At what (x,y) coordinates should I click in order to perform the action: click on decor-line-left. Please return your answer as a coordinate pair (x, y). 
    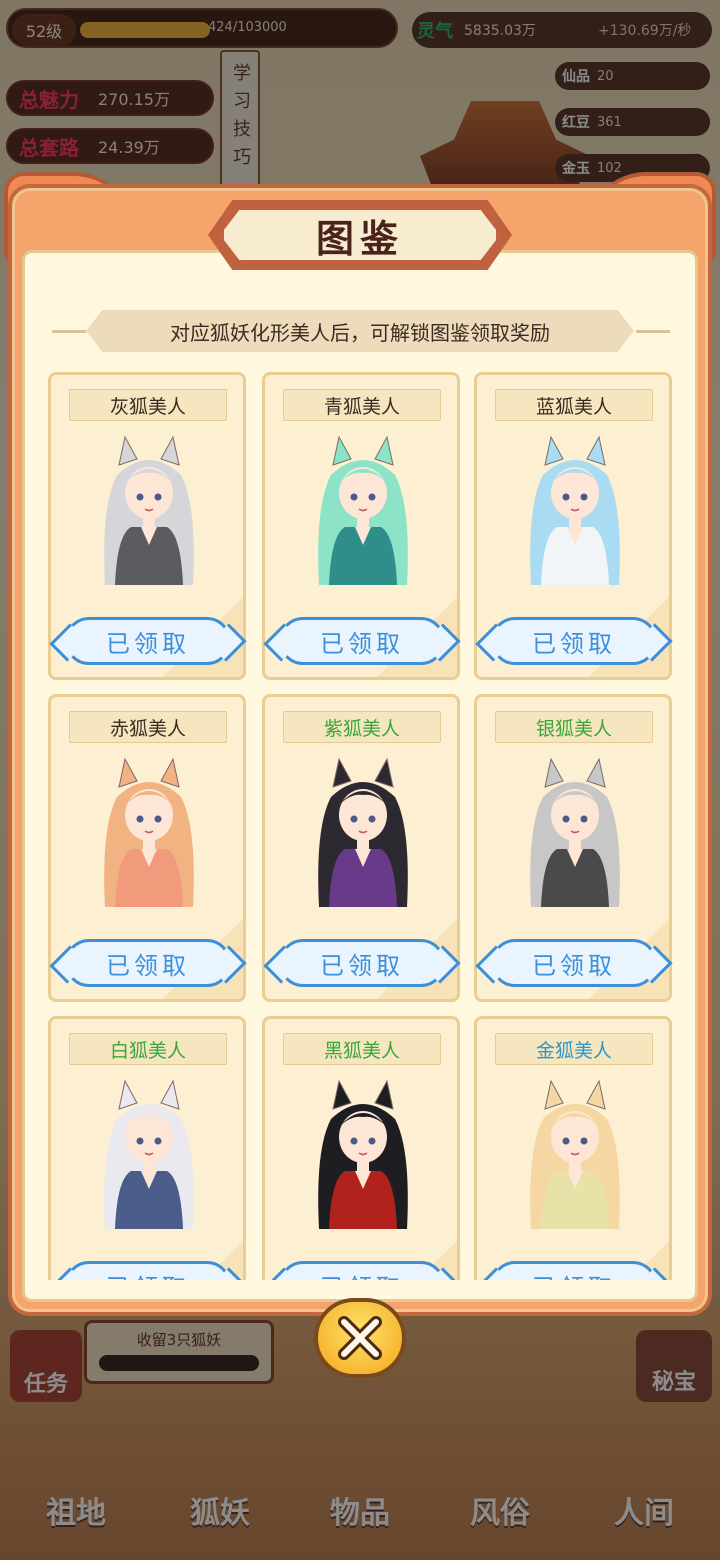
    Looking at the image, I should click on (69, 331).